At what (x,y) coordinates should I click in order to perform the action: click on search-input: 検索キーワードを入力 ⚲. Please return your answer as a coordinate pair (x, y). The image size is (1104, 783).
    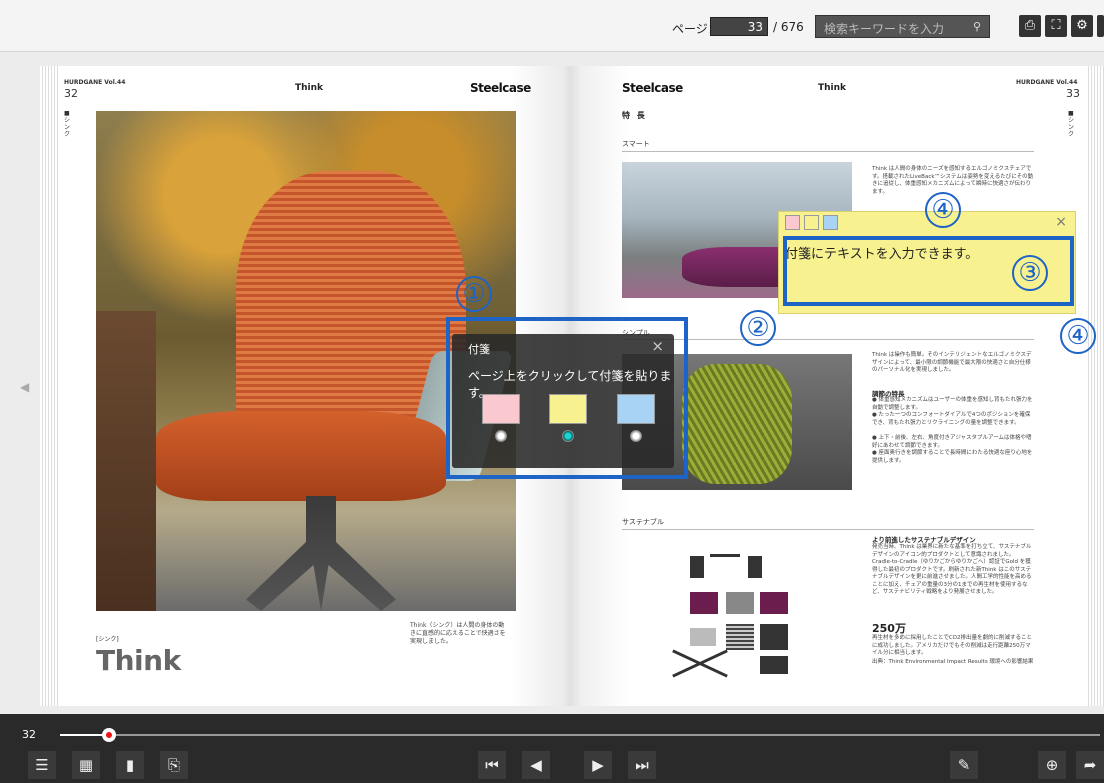
    Looking at the image, I should click on (902, 26).